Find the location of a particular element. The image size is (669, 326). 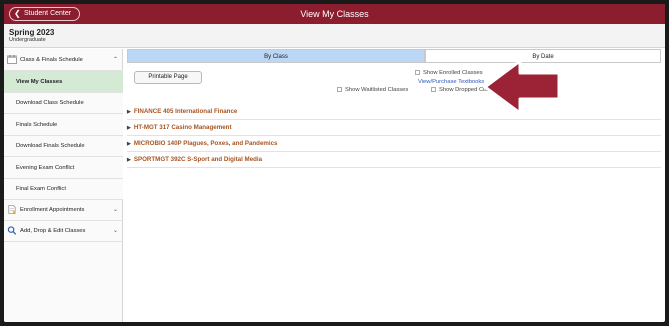

show-dropped-checkbox: Show Dropped Classes is located at coordinates (465, 90).